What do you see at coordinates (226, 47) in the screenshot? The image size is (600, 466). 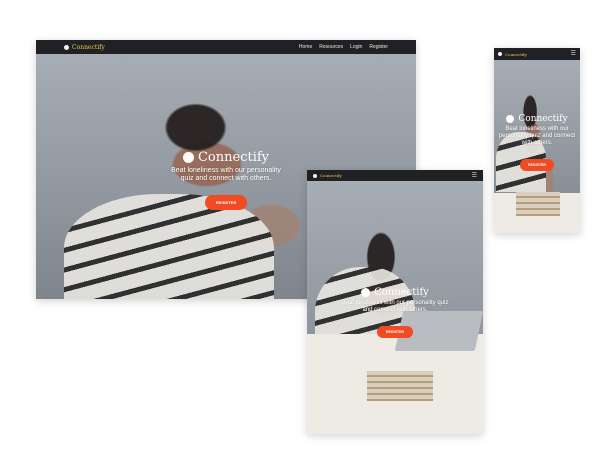 I see `desktop-navbar: Connectify Home Resources Login Register` at bounding box center [226, 47].